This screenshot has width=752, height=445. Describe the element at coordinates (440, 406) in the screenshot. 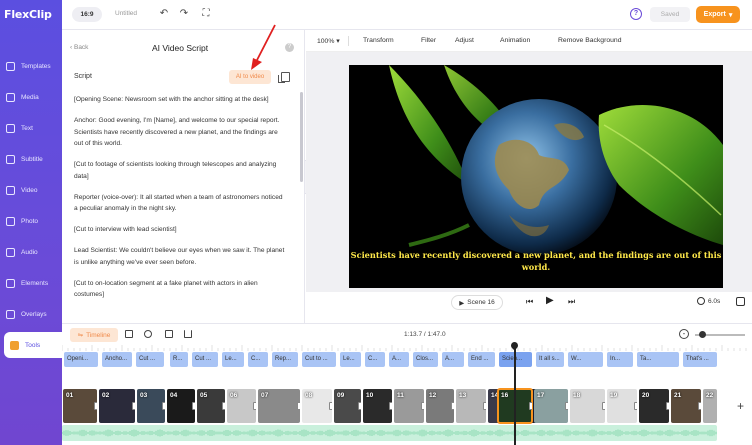

I see `scene-thumbnail: 12` at that location.